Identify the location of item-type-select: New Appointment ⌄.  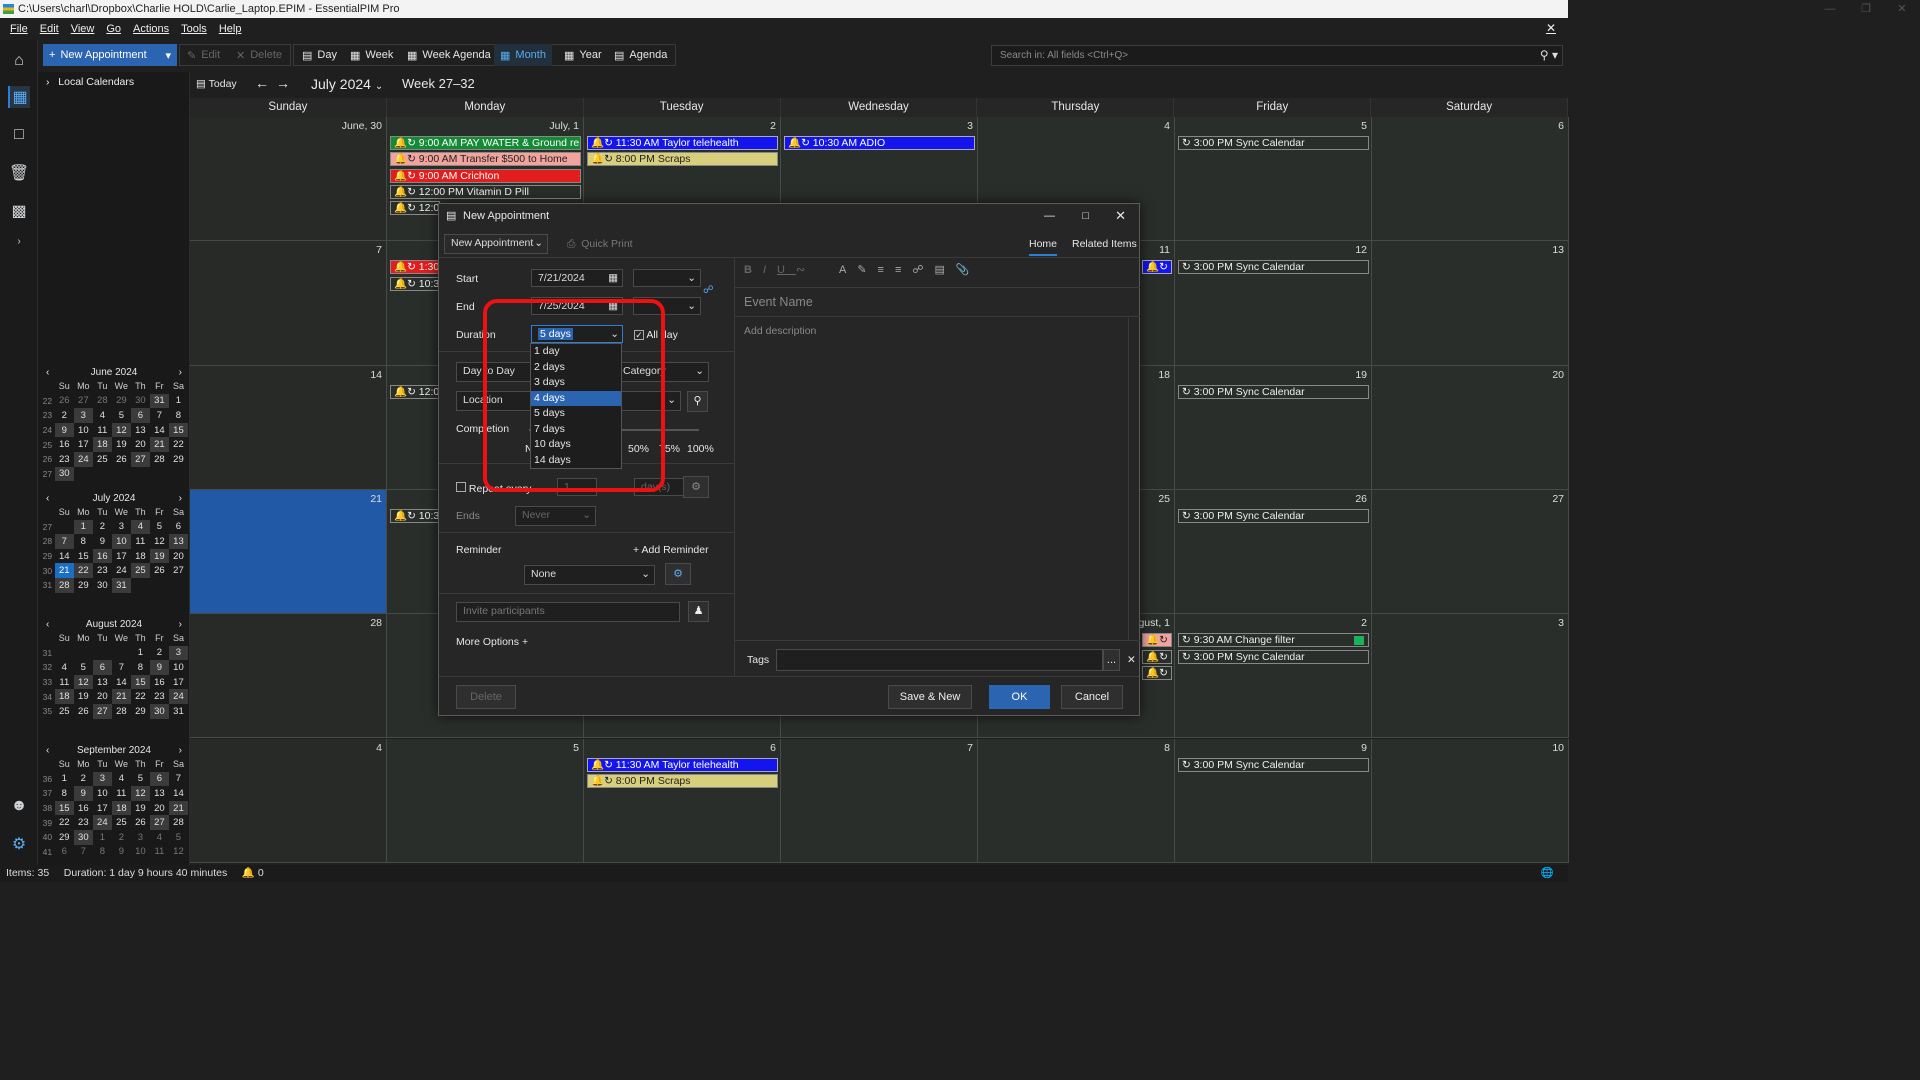
(496, 244).